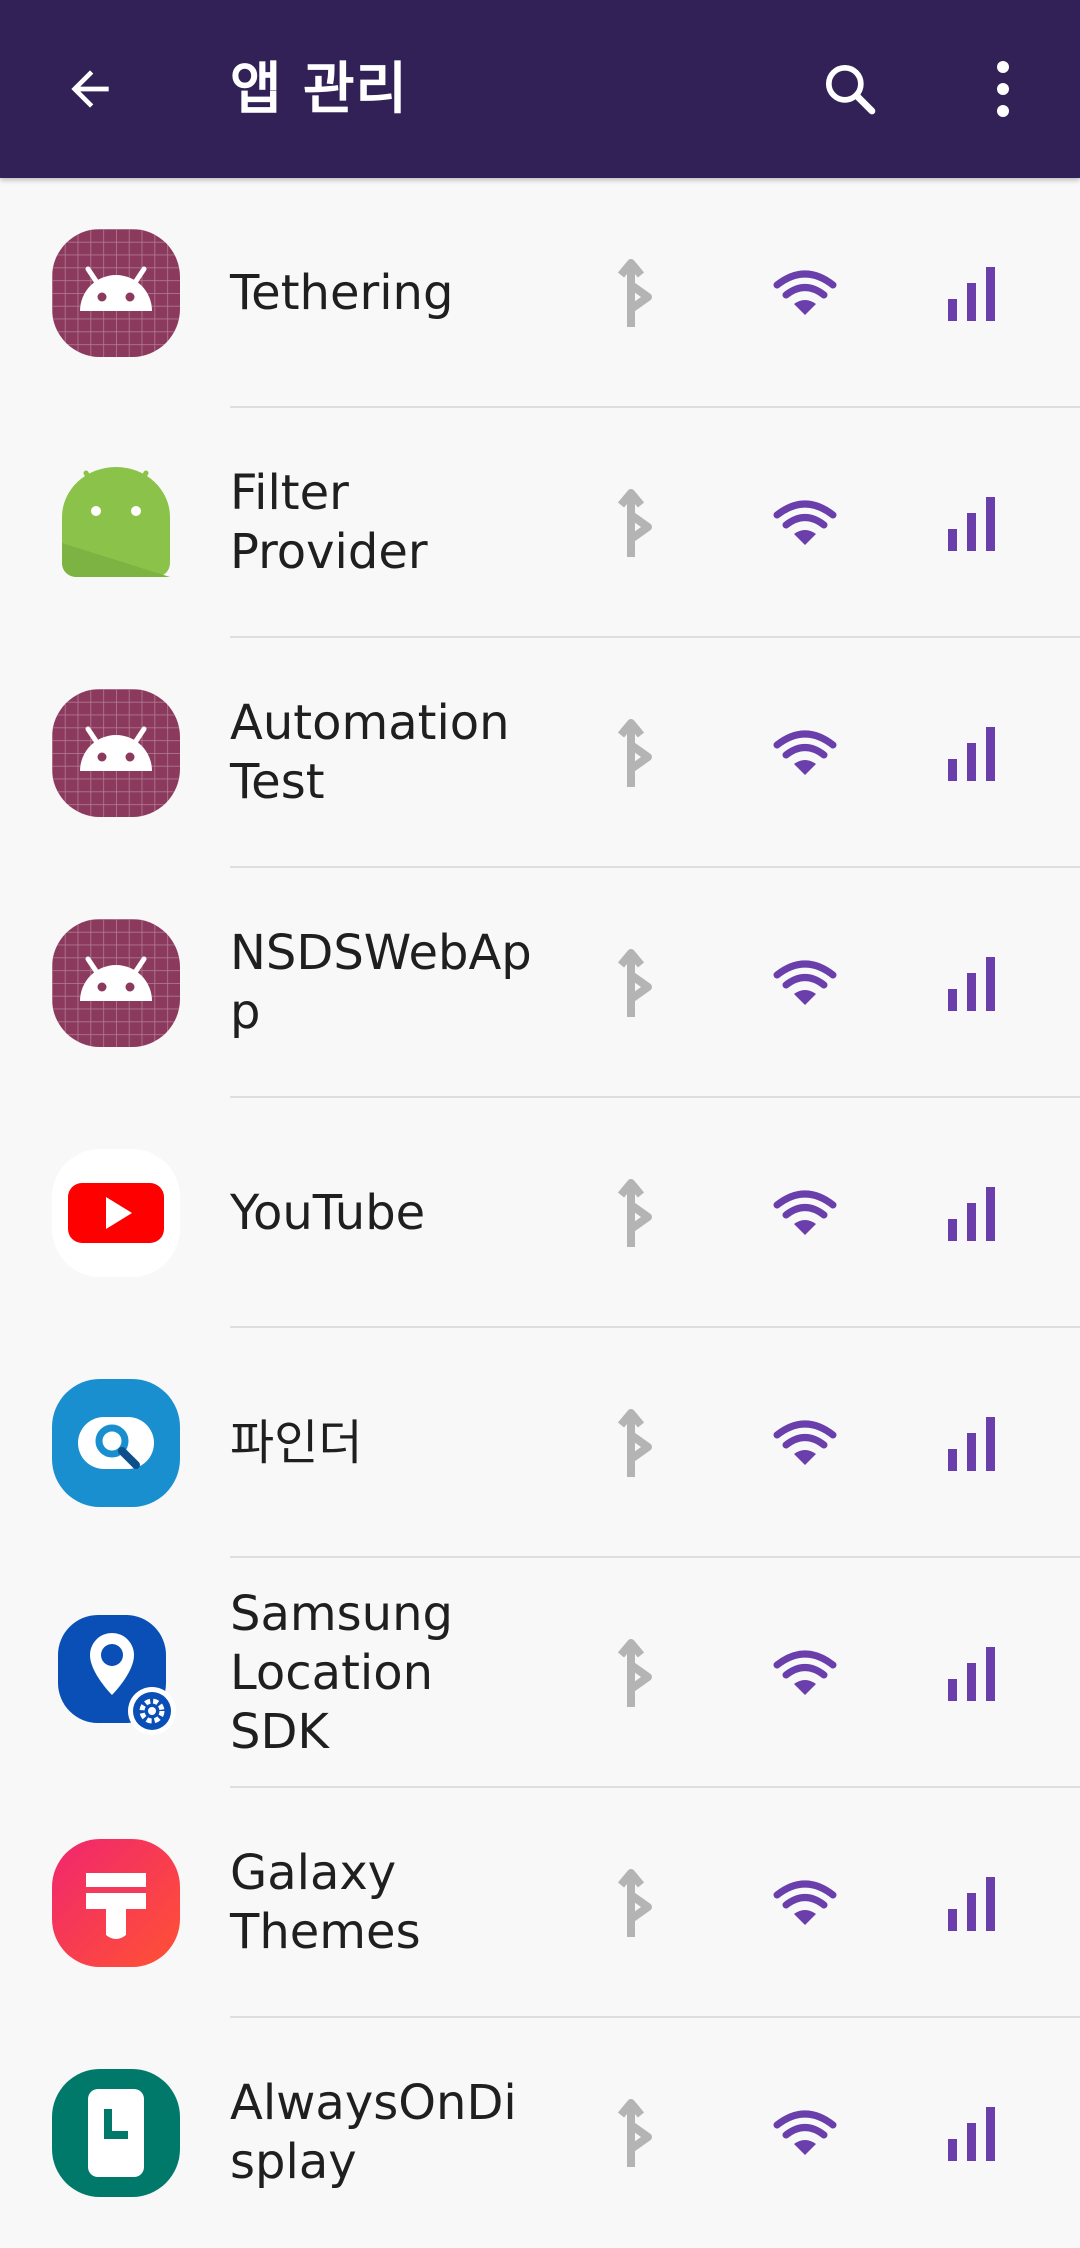 The height and width of the screenshot is (2248, 1080). I want to click on search-button, so click(850, 89).